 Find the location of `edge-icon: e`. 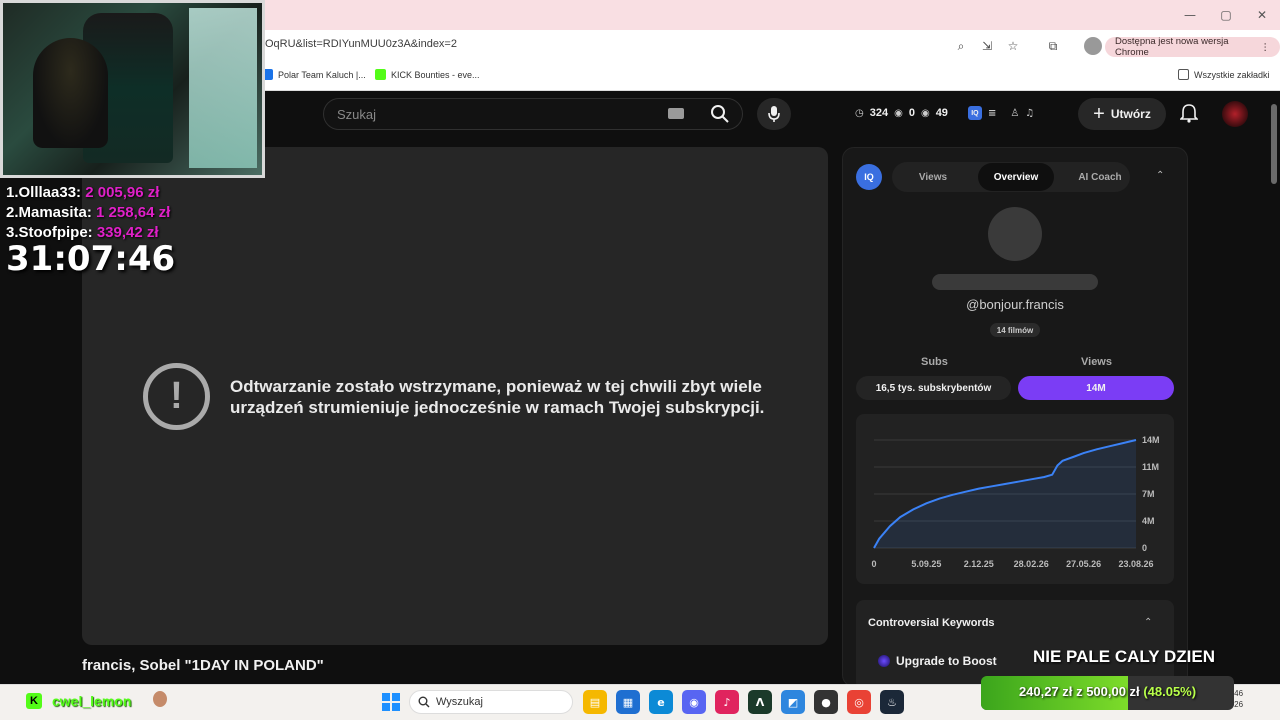

edge-icon: e is located at coordinates (661, 702).